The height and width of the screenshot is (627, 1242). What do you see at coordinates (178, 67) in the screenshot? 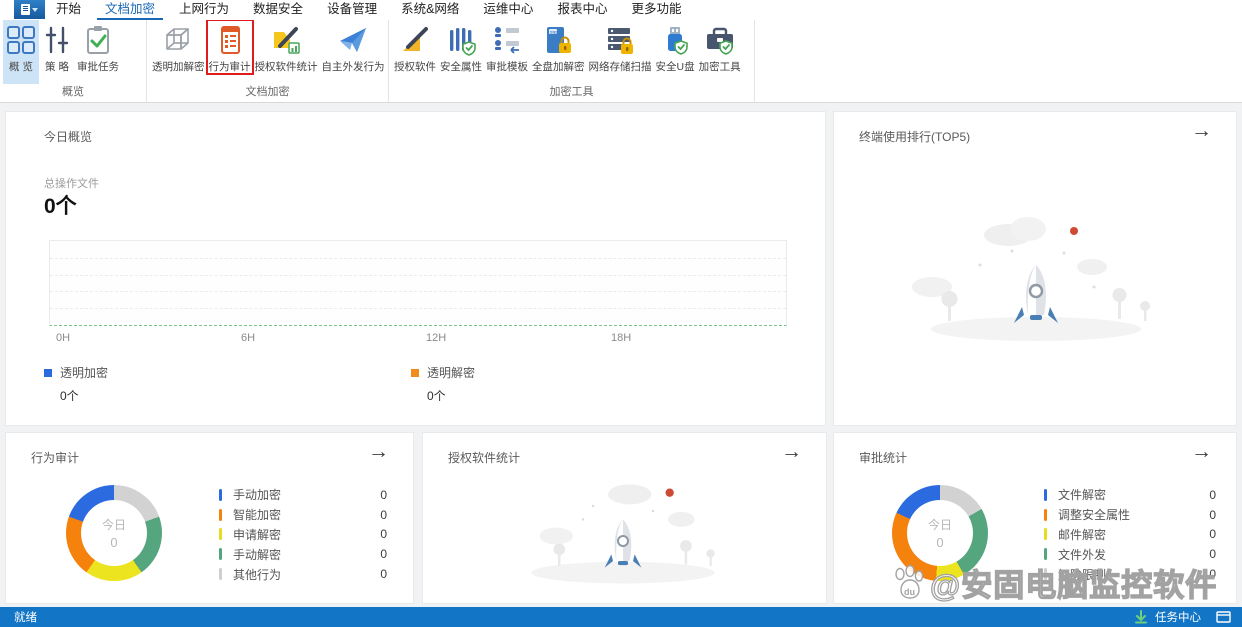
I see `ribbon-label: 透明加解密` at bounding box center [178, 67].